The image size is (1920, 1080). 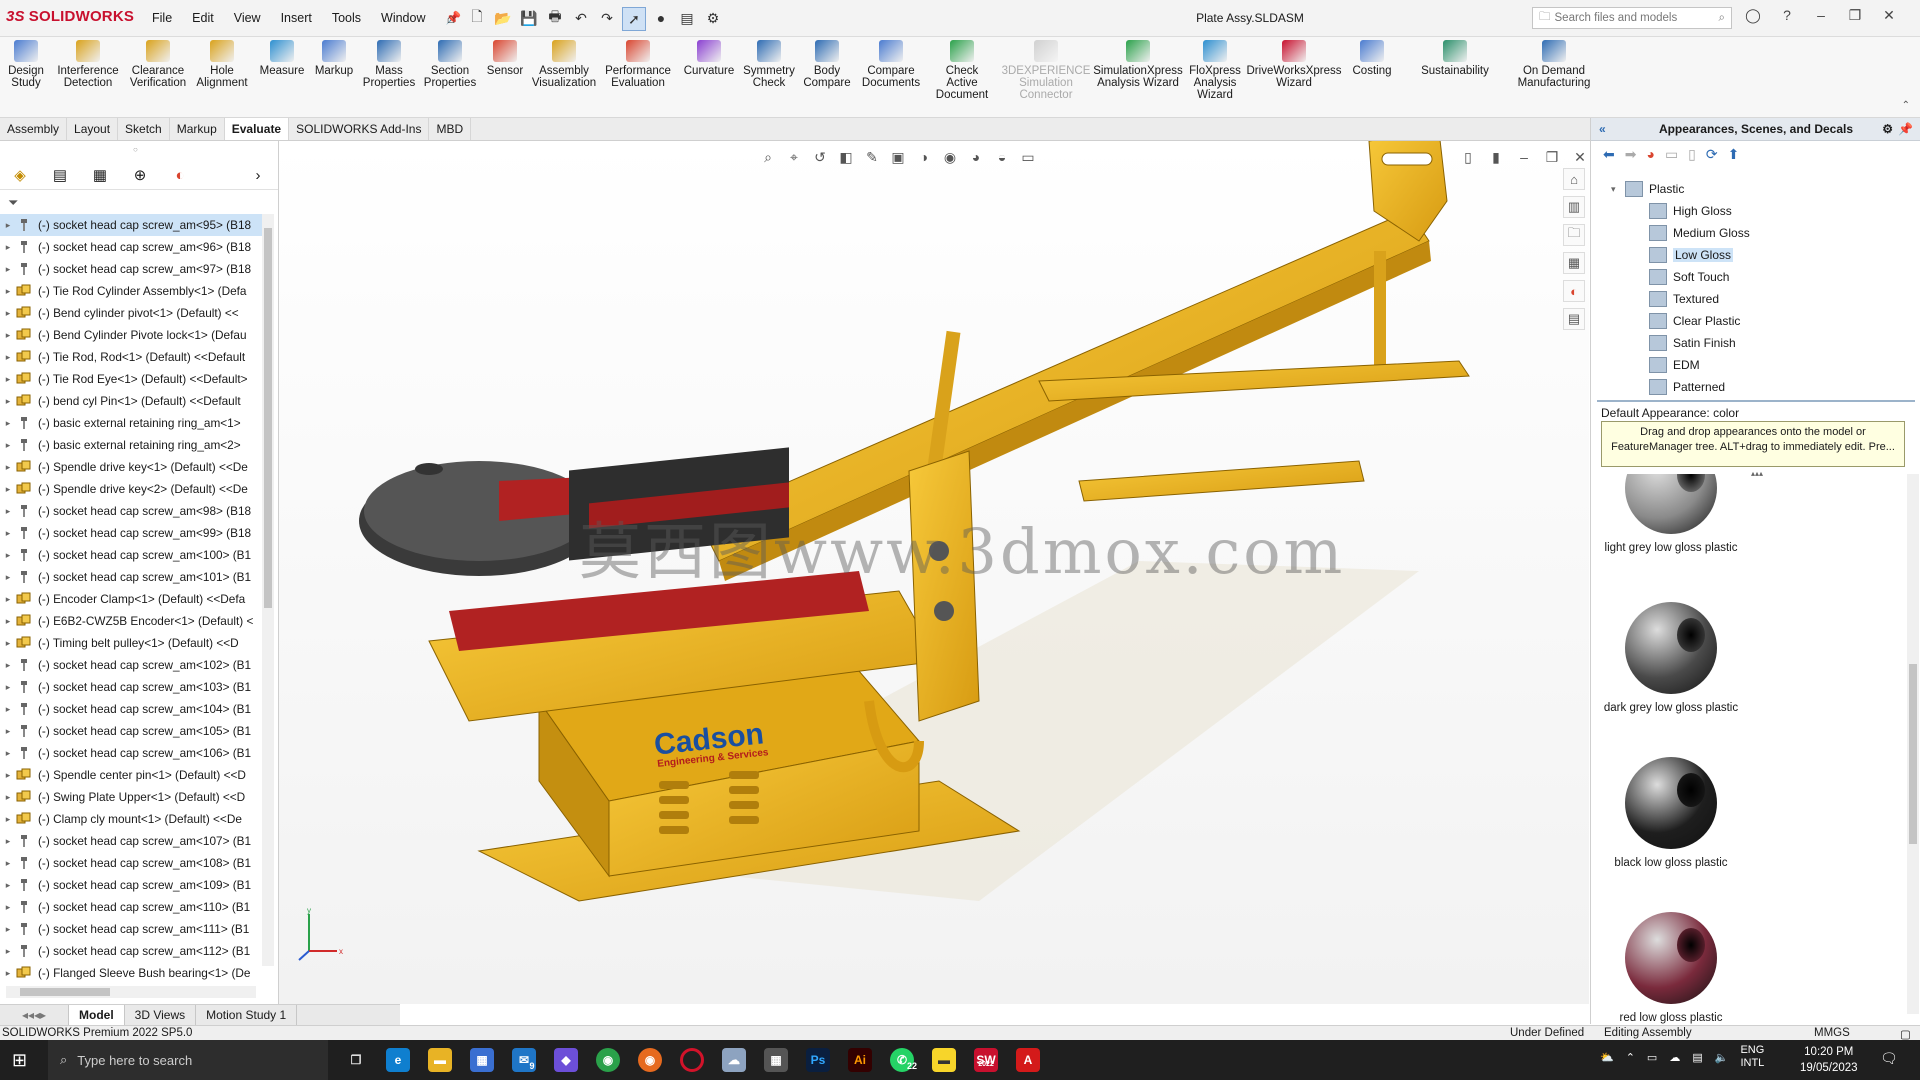 I want to click on ribbon-button-performance-evaluation: Performance Evaluation, so click(x=638, y=64).